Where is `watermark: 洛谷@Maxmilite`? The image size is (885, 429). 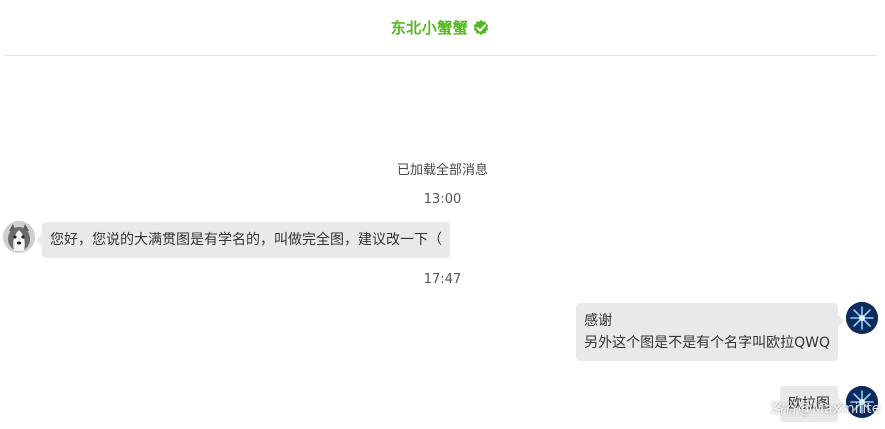 watermark: 洛谷@Maxmilite is located at coordinates (825, 409).